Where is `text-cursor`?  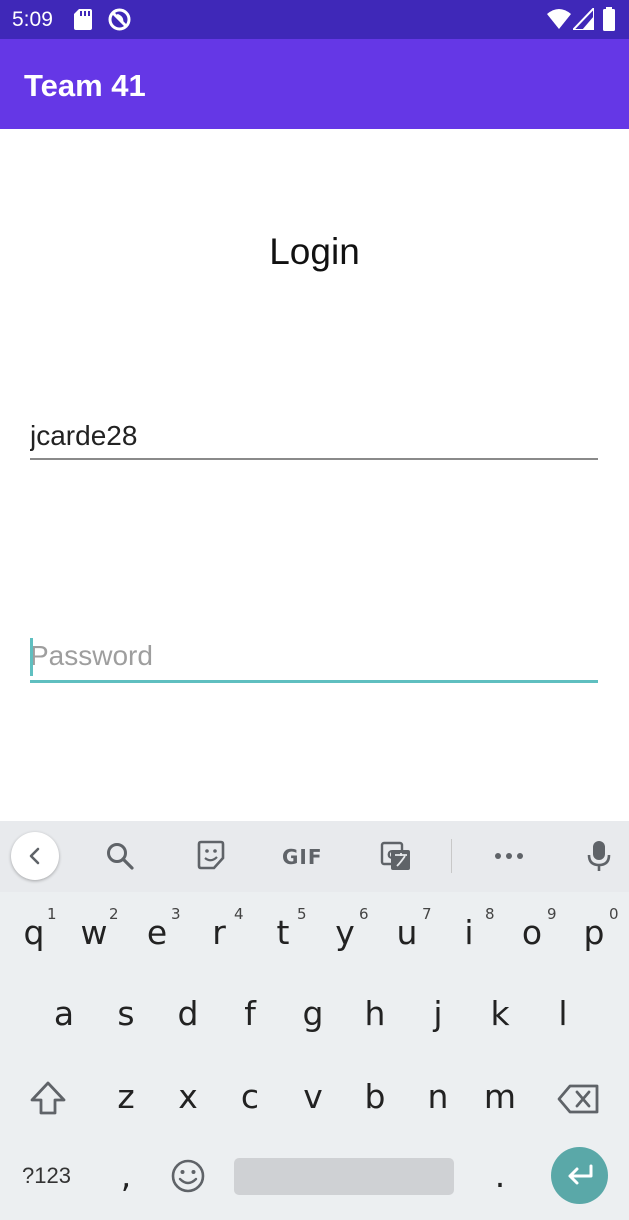
text-cursor is located at coordinates (31, 657).